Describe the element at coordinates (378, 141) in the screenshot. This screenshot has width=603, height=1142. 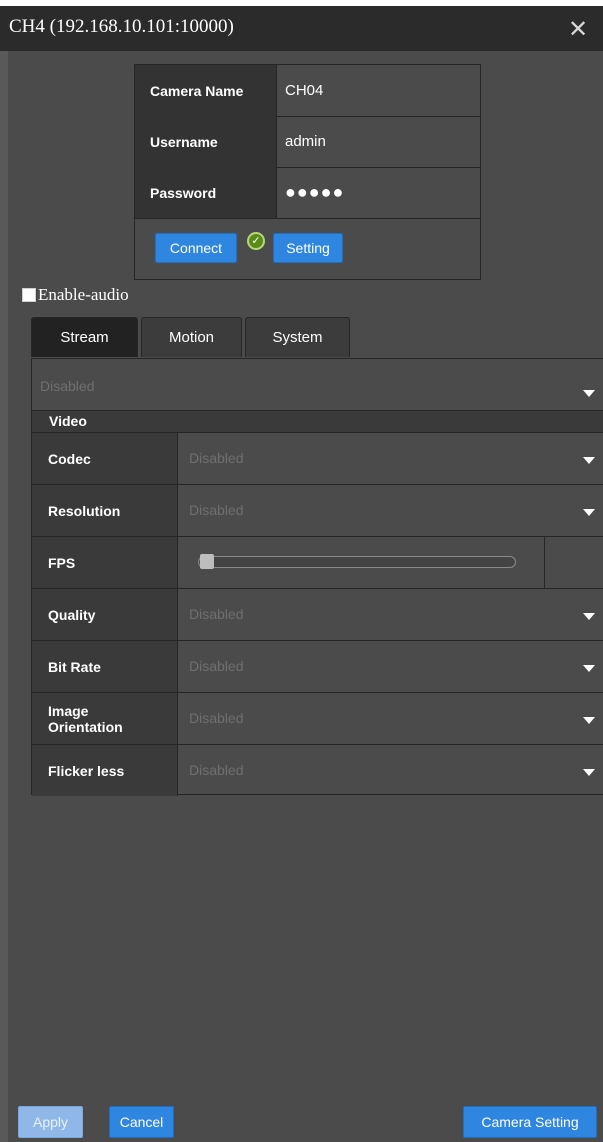
I see `username-field: admin` at that location.